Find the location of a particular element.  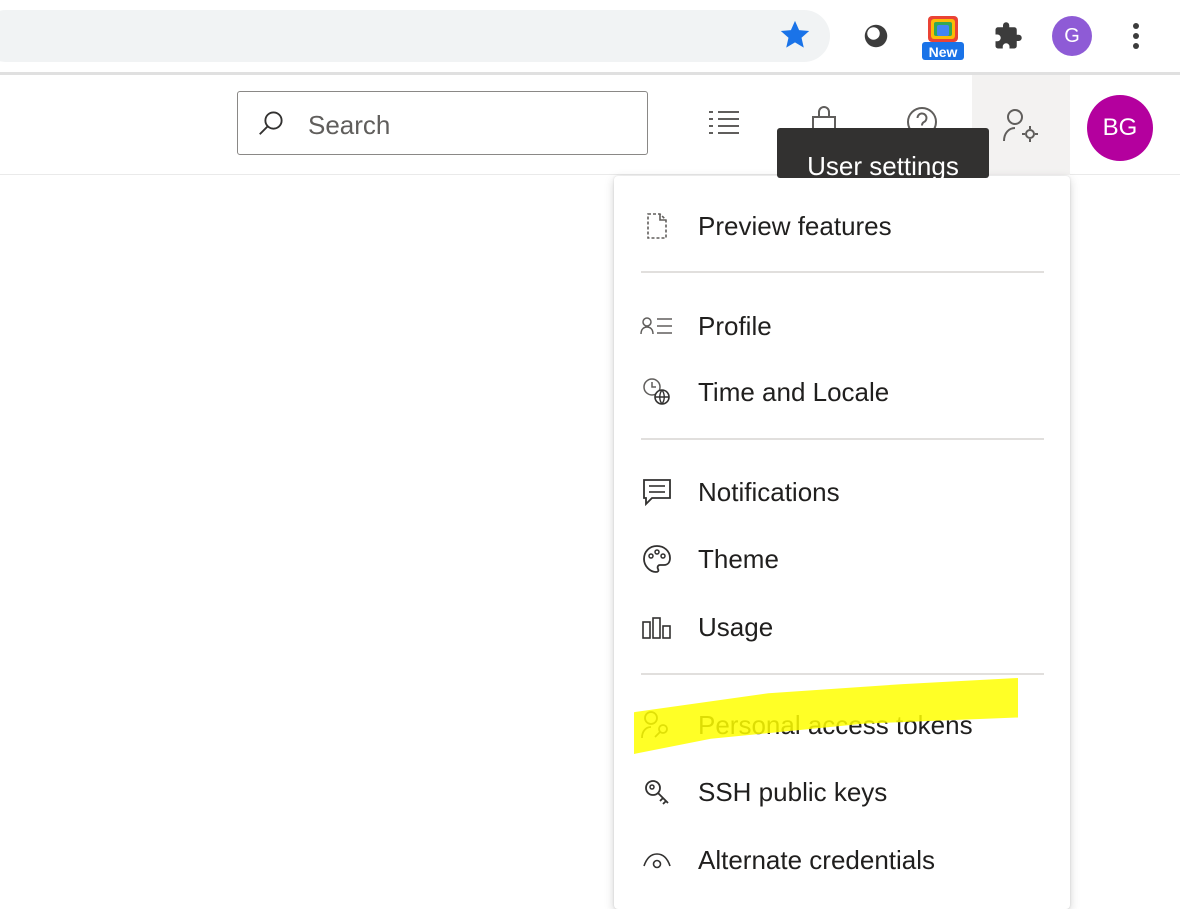

menu-item-label: Time and Locale is located at coordinates (794, 391).